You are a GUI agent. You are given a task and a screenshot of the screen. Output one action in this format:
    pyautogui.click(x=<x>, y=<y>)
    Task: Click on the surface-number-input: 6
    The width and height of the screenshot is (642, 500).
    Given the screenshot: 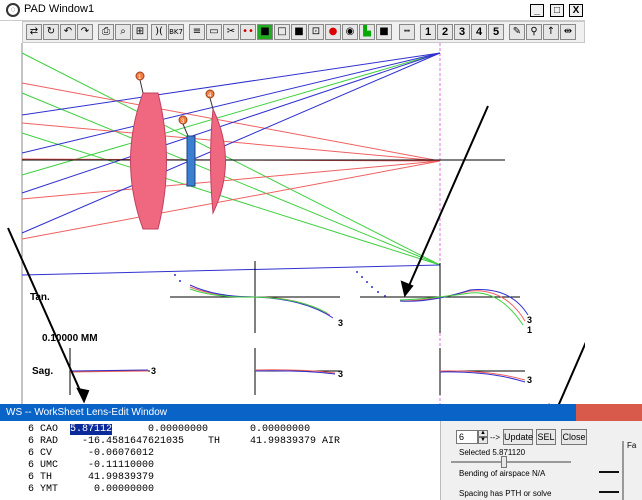 What is the action you would take?
    pyautogui.click(x=467, y=437)
    